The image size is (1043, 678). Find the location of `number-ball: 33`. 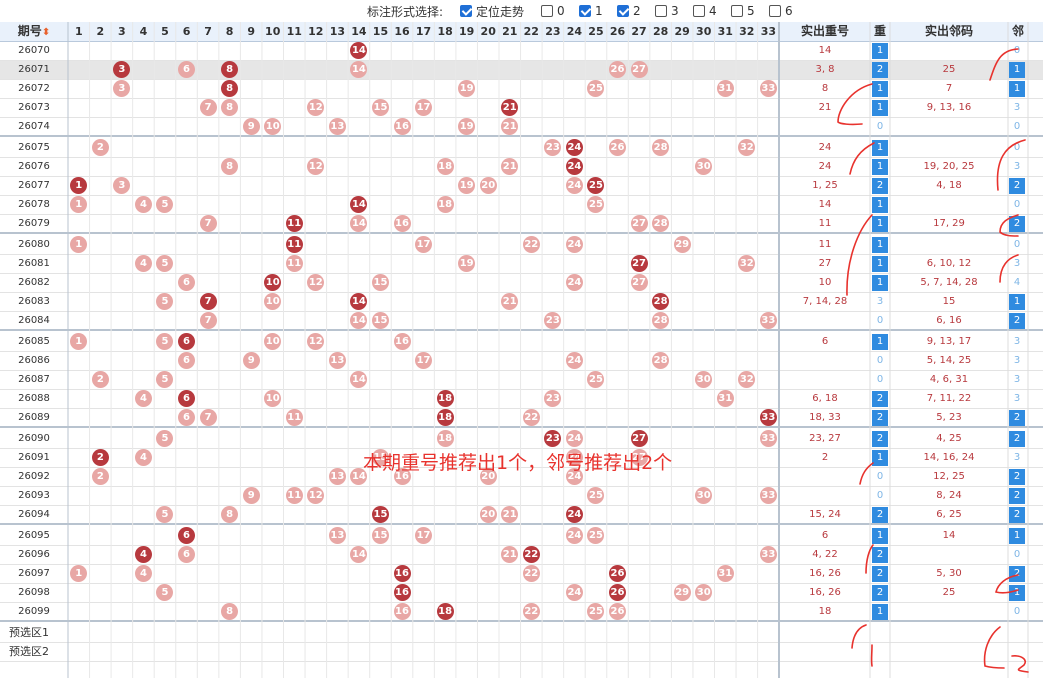

number-ball: 33 is located at coordinates (768, 417).